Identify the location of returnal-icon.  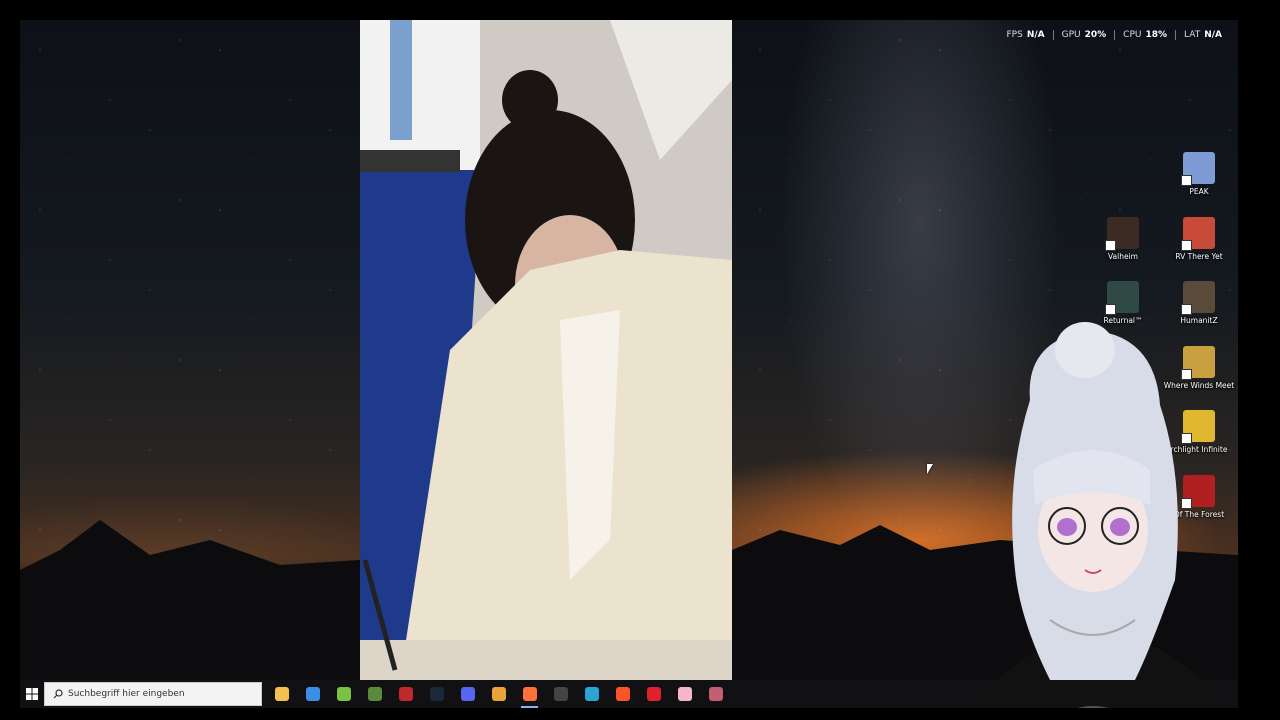
(1122, 298).